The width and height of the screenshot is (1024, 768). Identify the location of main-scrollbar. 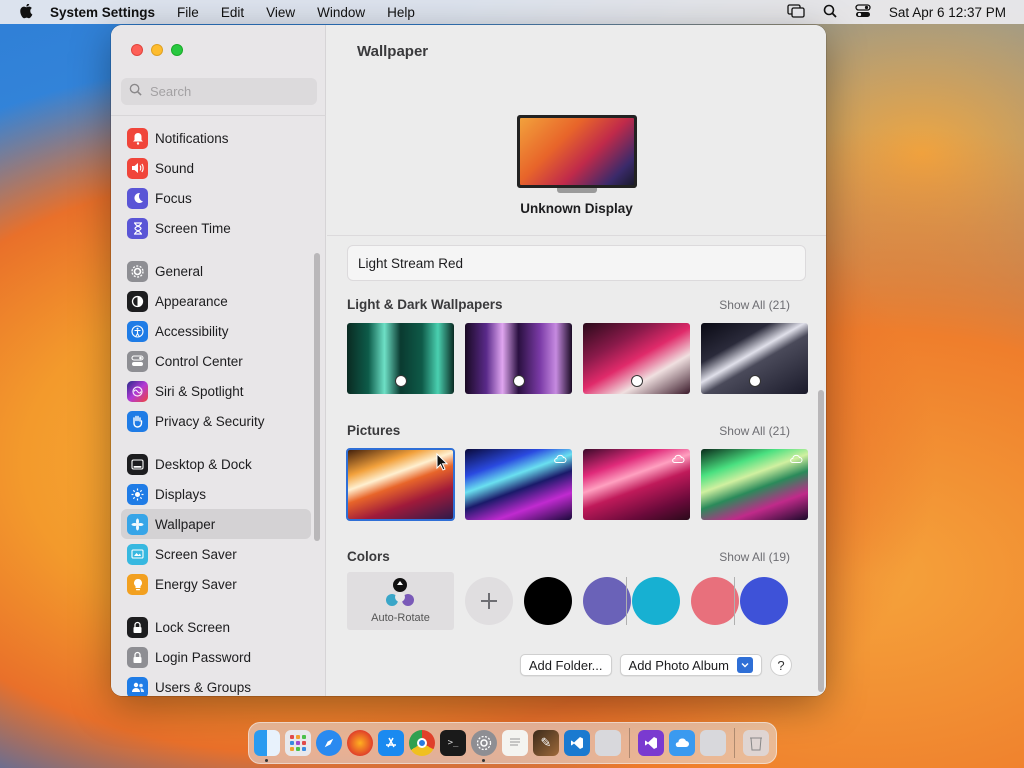
(821, 541).